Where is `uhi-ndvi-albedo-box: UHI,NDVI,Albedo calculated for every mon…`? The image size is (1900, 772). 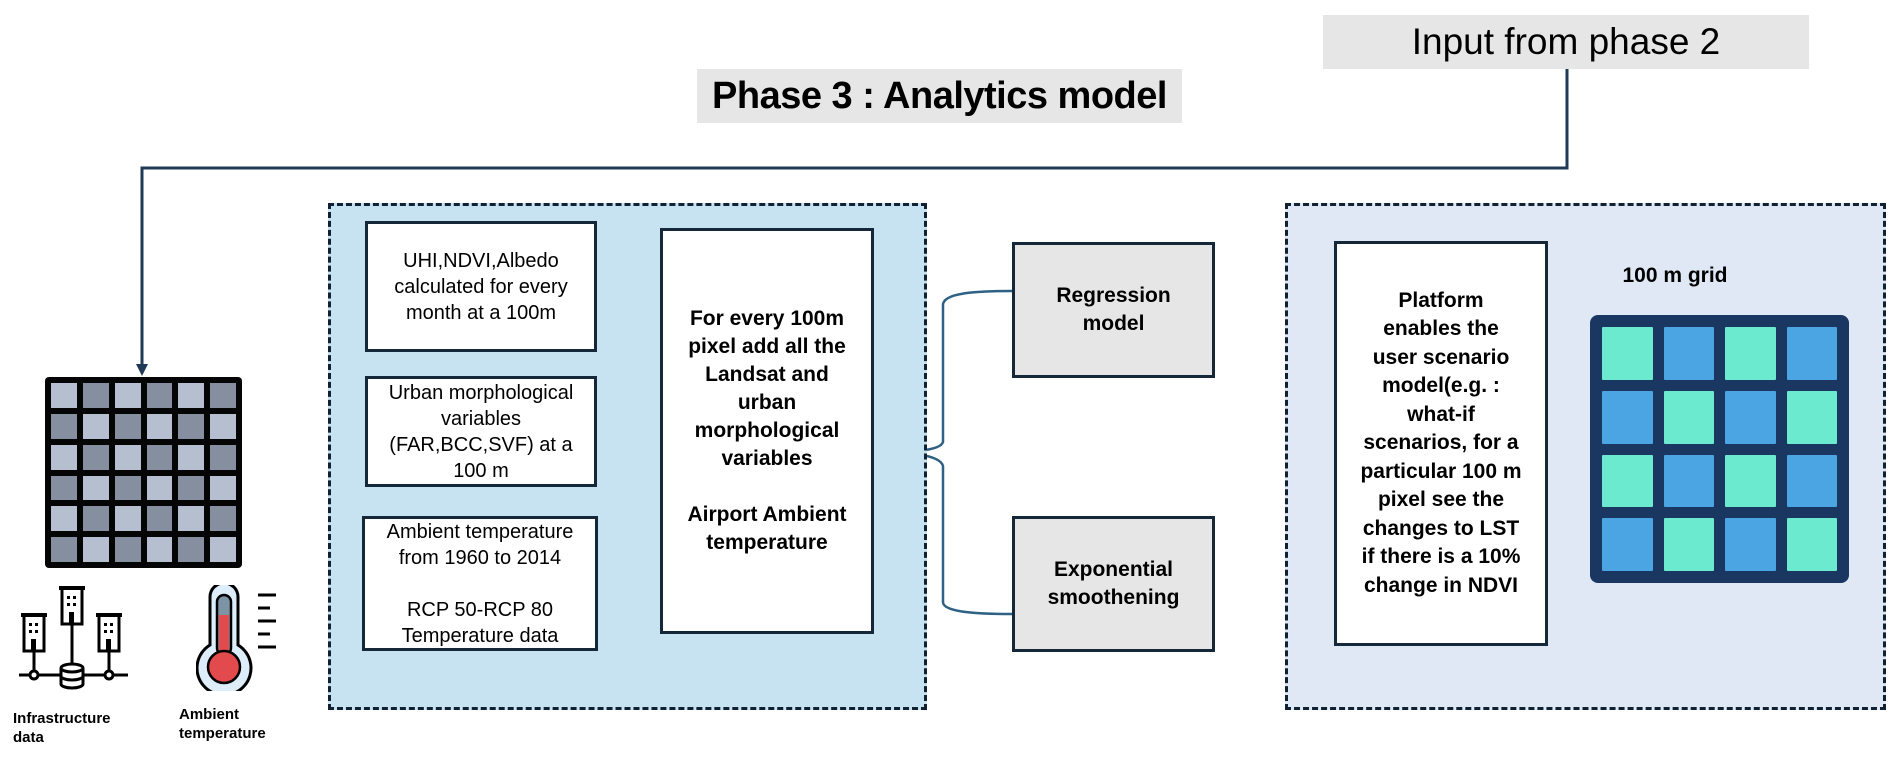
uhi-ndvi-albedo-box: UHI,NDVI,Albedo calculated for every mon… is located at coordinates (481, 286).